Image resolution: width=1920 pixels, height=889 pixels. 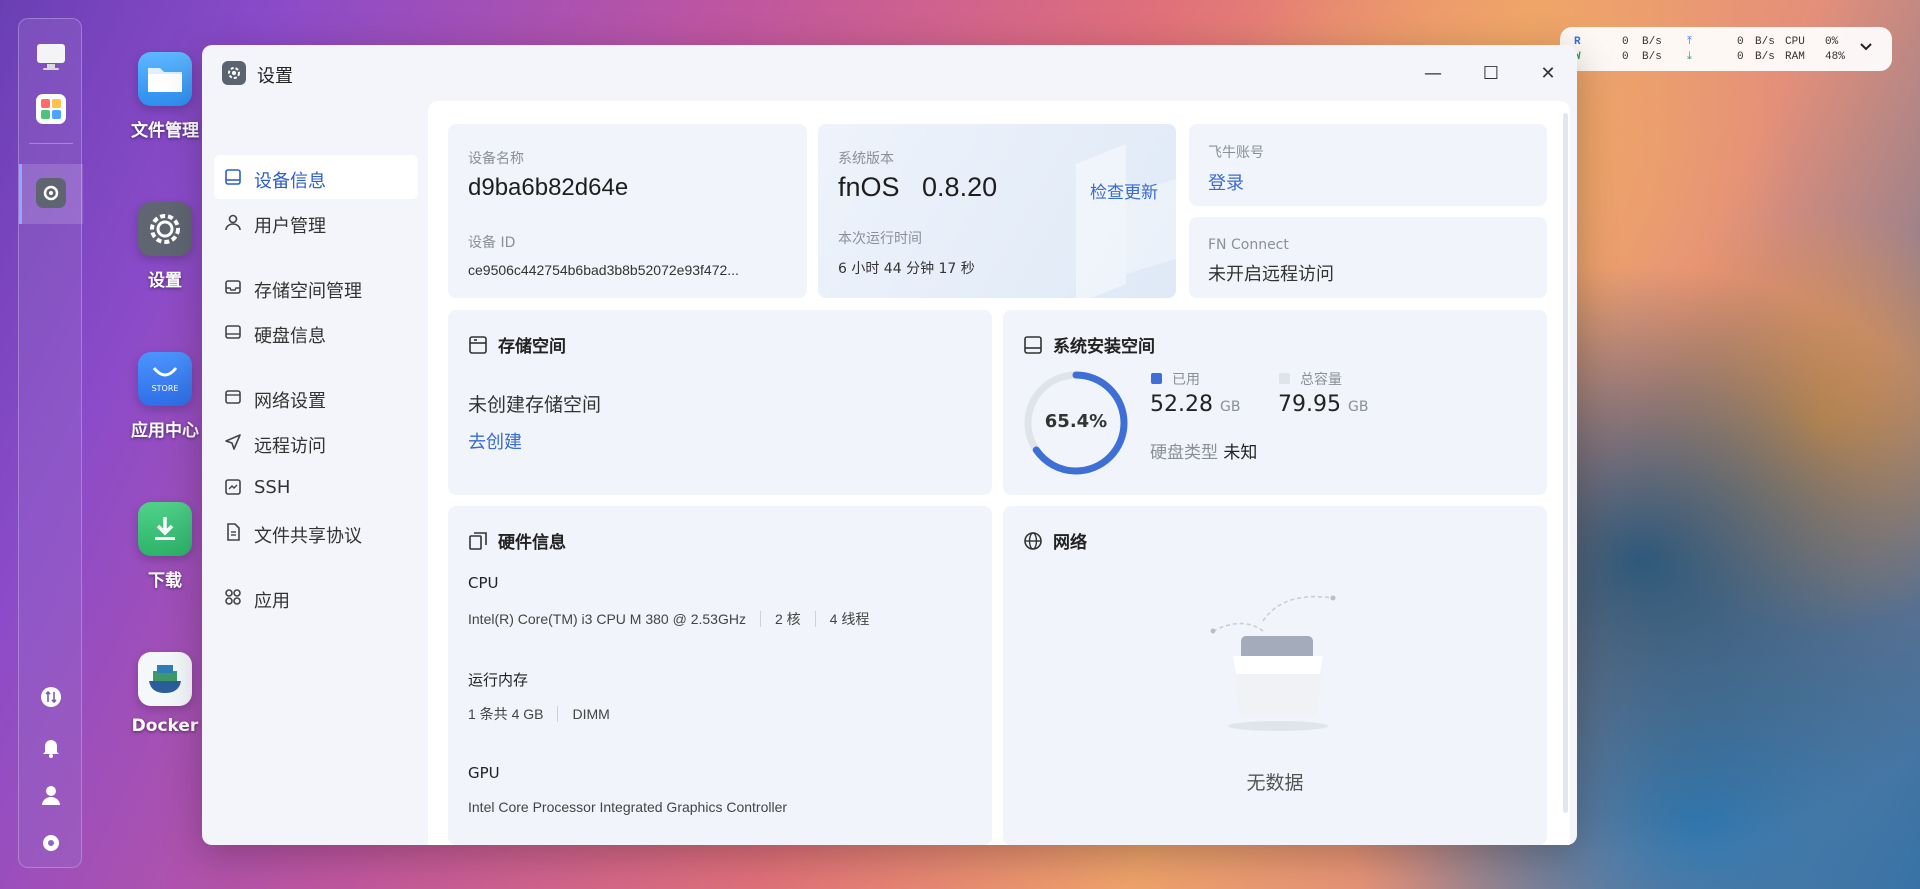 What do you see at coordinates (51, 57) in the screenshot?
I see `monitor-icon` at bounding box center [51, 57].